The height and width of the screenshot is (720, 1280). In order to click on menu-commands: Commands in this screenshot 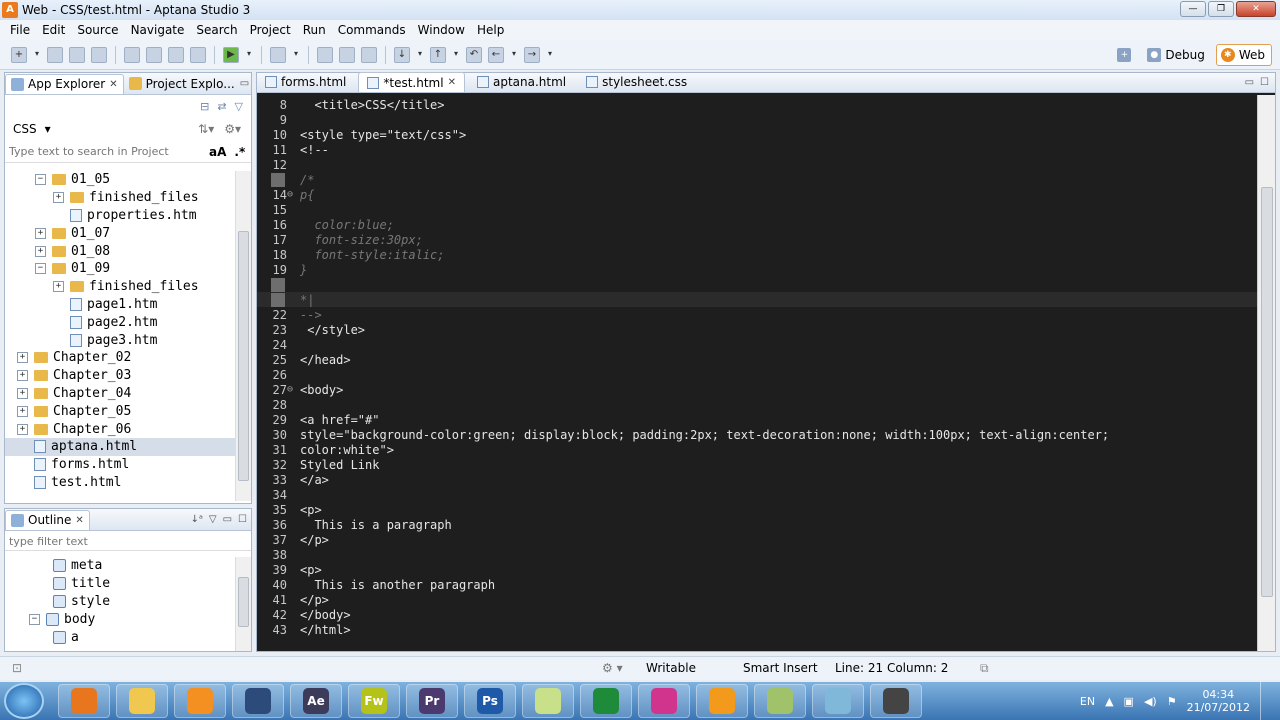, I will do `click(372, 30)`.